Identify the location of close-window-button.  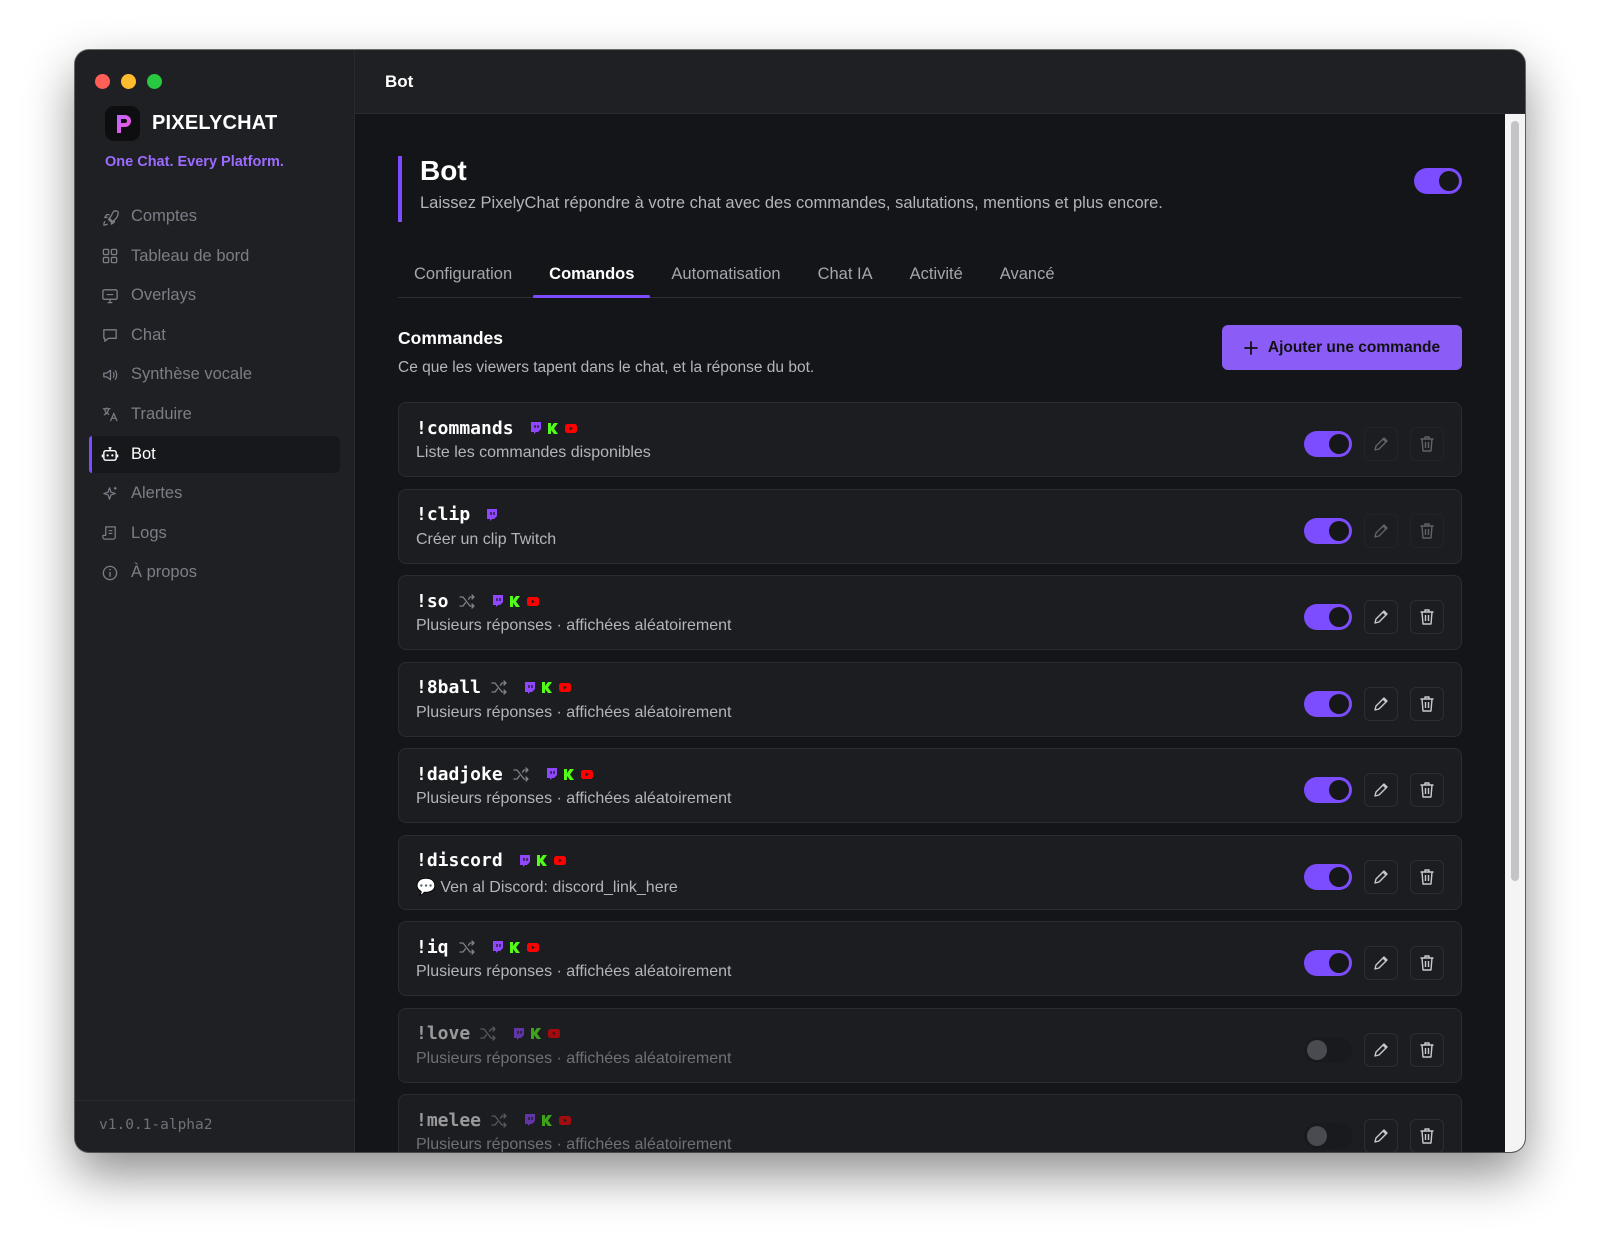
(102, 81).